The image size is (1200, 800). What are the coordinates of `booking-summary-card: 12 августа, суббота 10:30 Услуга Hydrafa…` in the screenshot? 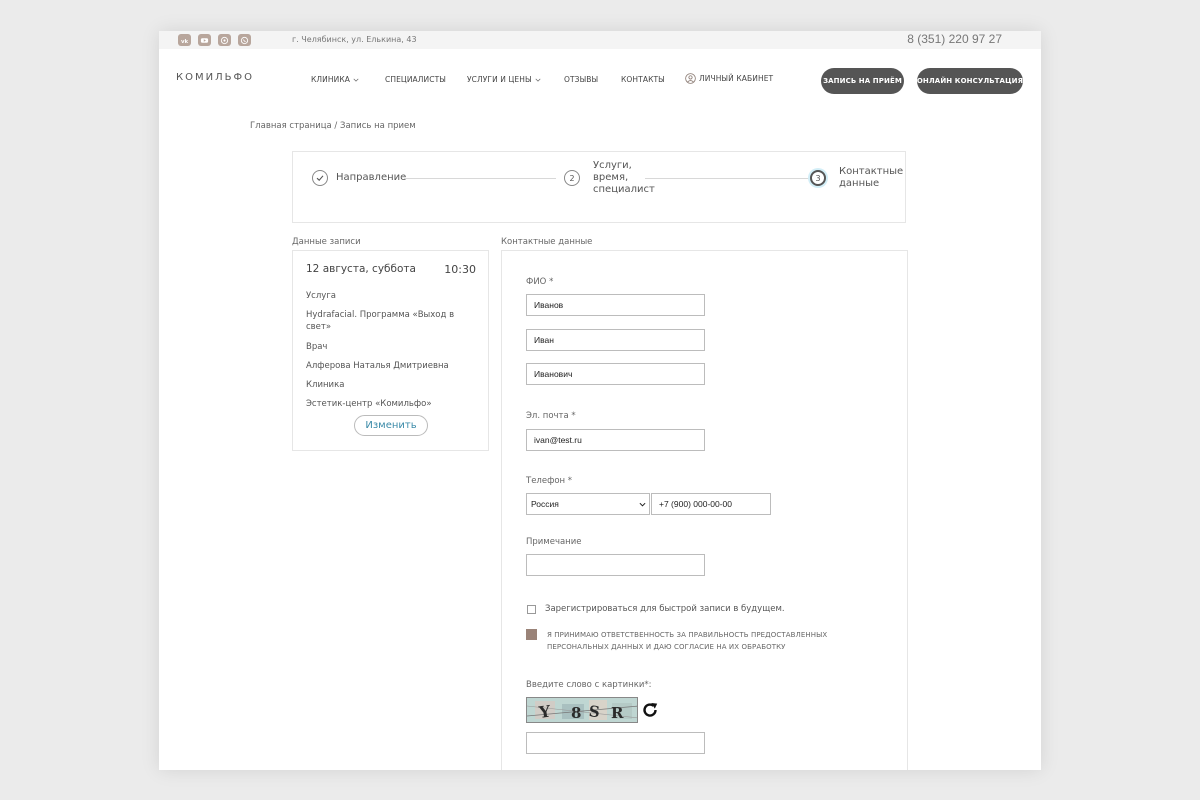 It's located at (390, 350).